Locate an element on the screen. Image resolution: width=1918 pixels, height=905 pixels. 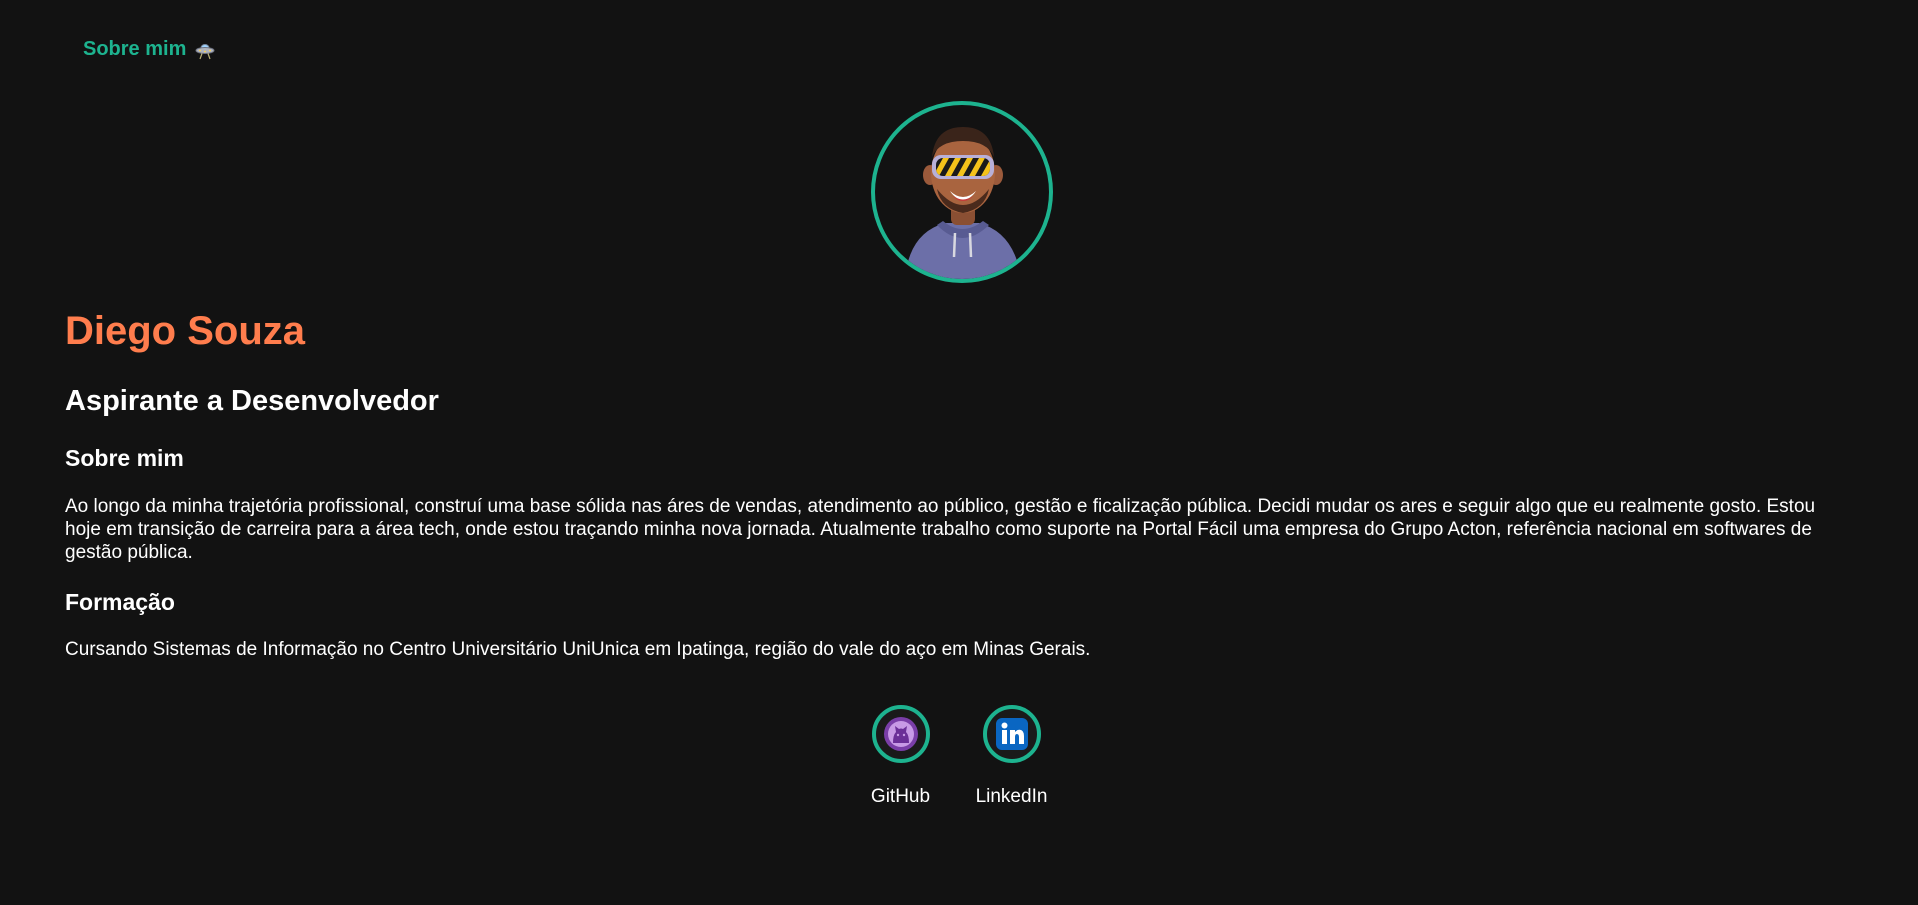
ufo-icon is located at coordinates (205, 50).